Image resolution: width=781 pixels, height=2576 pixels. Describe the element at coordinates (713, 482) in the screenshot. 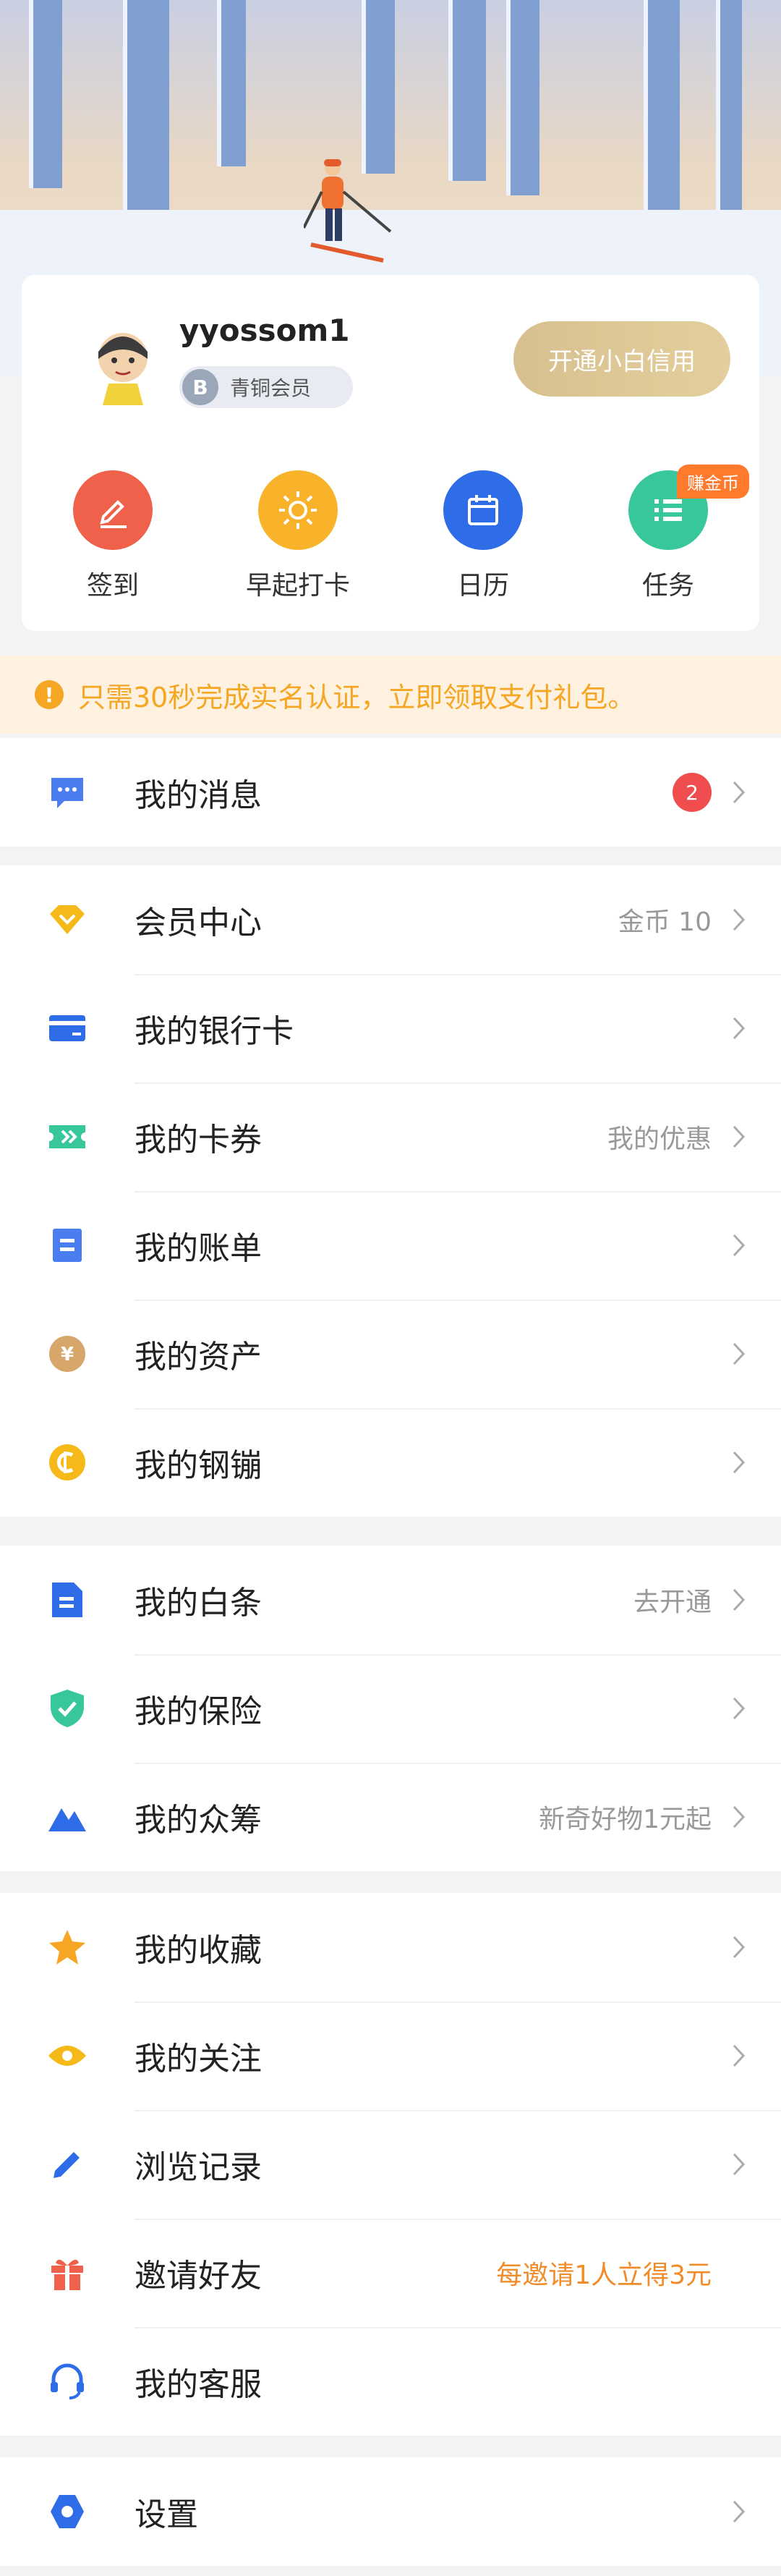

I see `earn-coins-tag: 赚金币` at that location.